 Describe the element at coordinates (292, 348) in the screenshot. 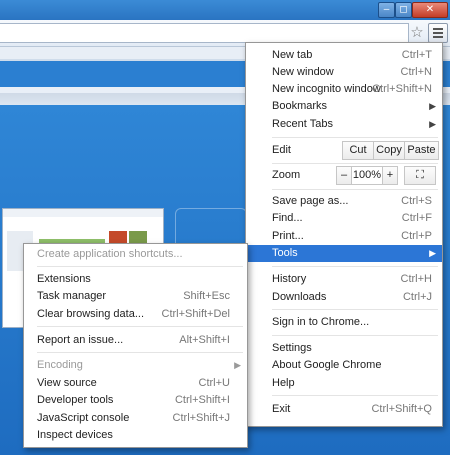

I see `menu-item-label: Settings` at that location.